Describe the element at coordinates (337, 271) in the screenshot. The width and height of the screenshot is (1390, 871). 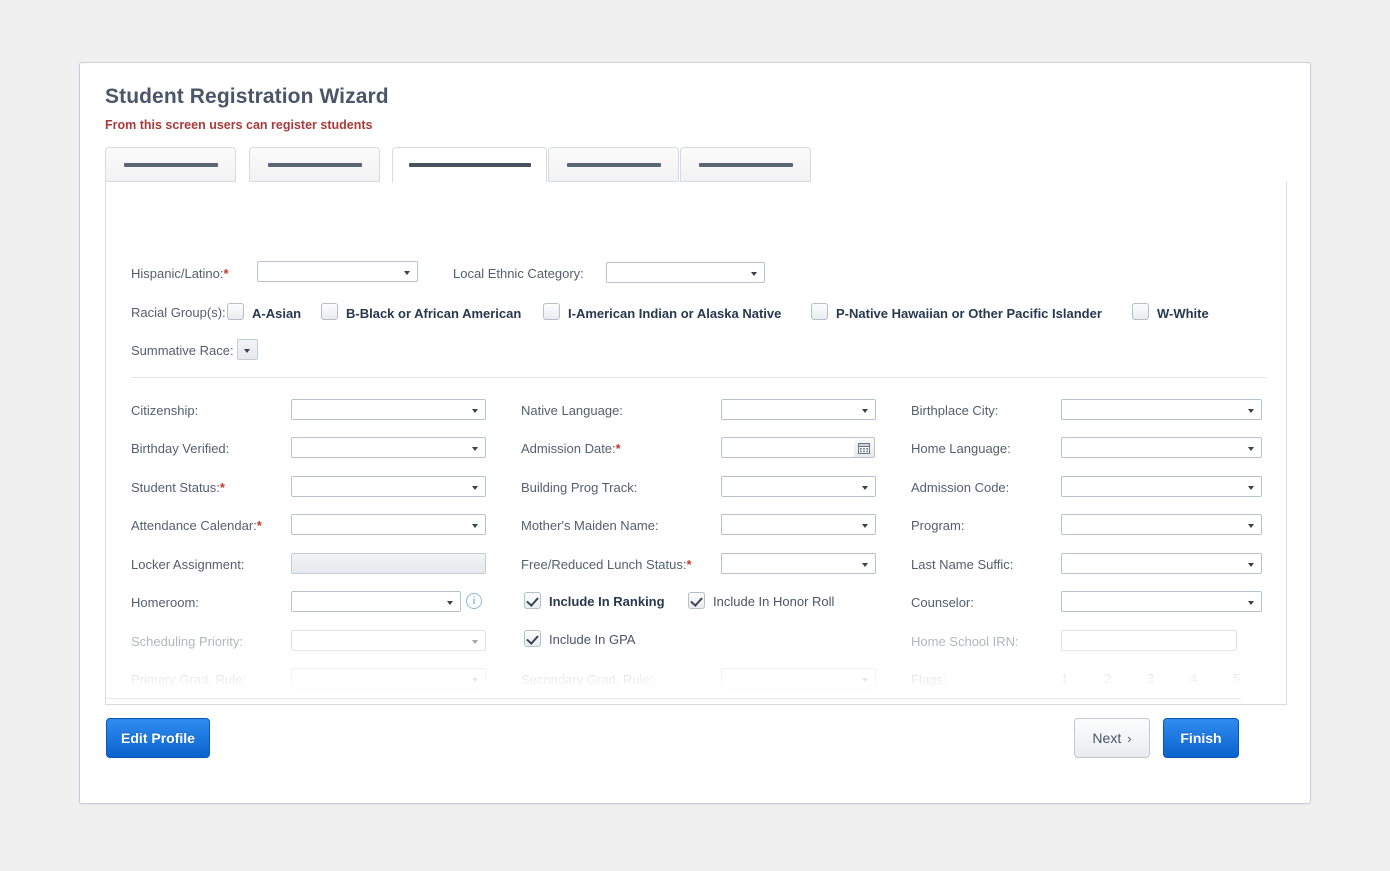
I see `hispanic-latino-select` at that location.